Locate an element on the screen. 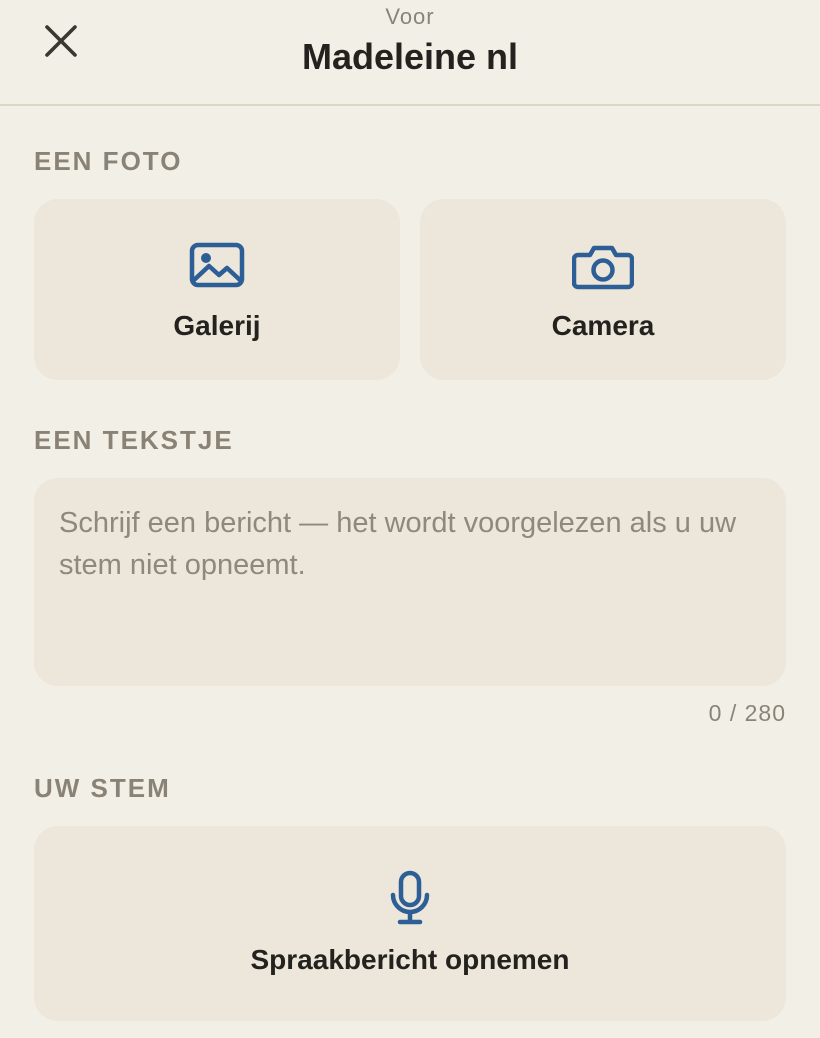 This screenshot has height=1038, width=820. recipient-prefix: Voor is located at coordinates (410, 16).